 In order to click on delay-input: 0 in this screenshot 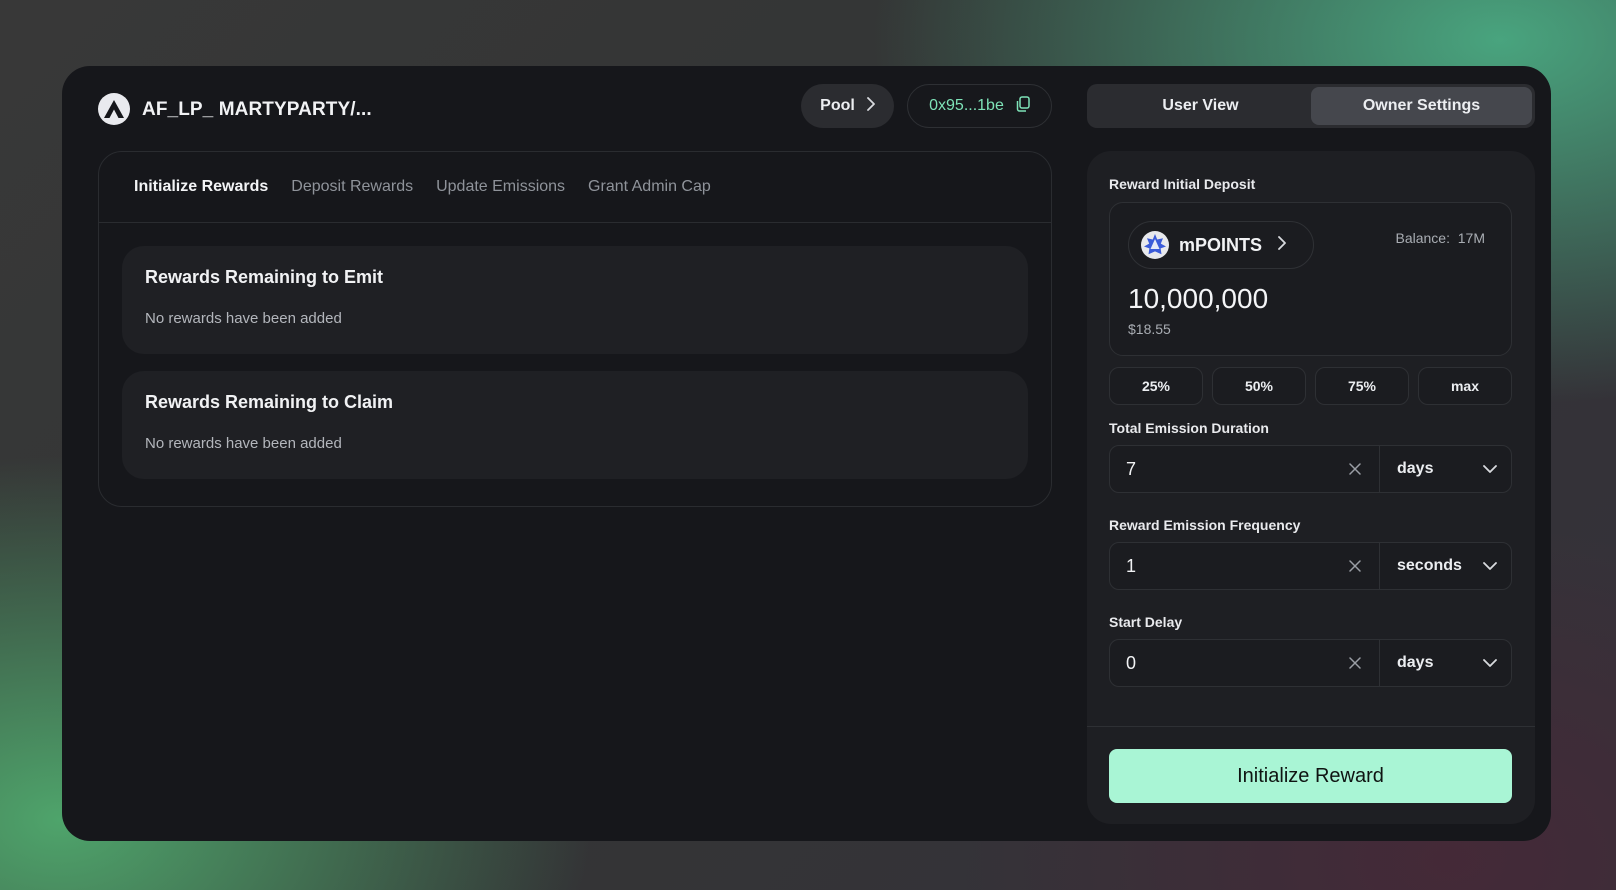, I will do `click(1245, 663)`.